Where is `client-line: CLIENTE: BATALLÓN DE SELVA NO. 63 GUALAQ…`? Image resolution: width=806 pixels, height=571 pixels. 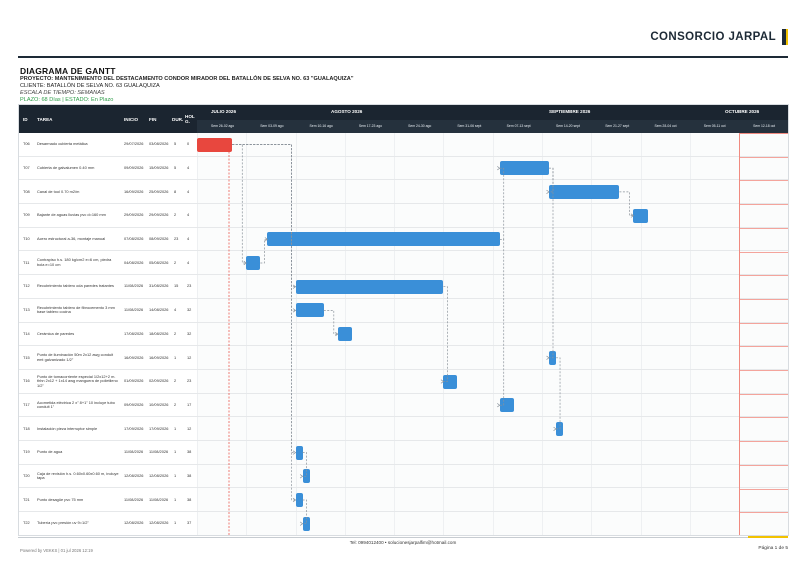 client-line: CLIENTE: BATALLÓN DE SELVA NO. 63 GUALAQ… is located at coordinates (90, 86).